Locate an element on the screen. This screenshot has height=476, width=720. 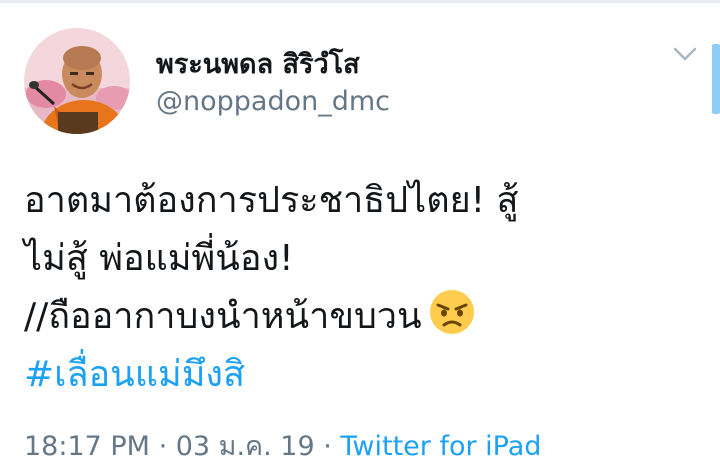
tweet-time: 18:17 PM is located at coordinates (87, 446).